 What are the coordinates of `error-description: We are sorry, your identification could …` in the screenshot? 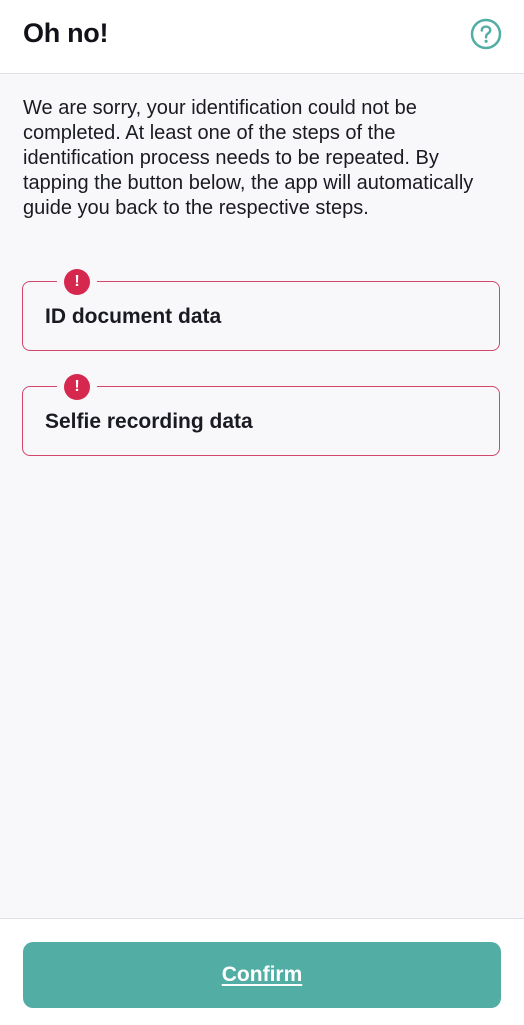 It's located at (248, 158).